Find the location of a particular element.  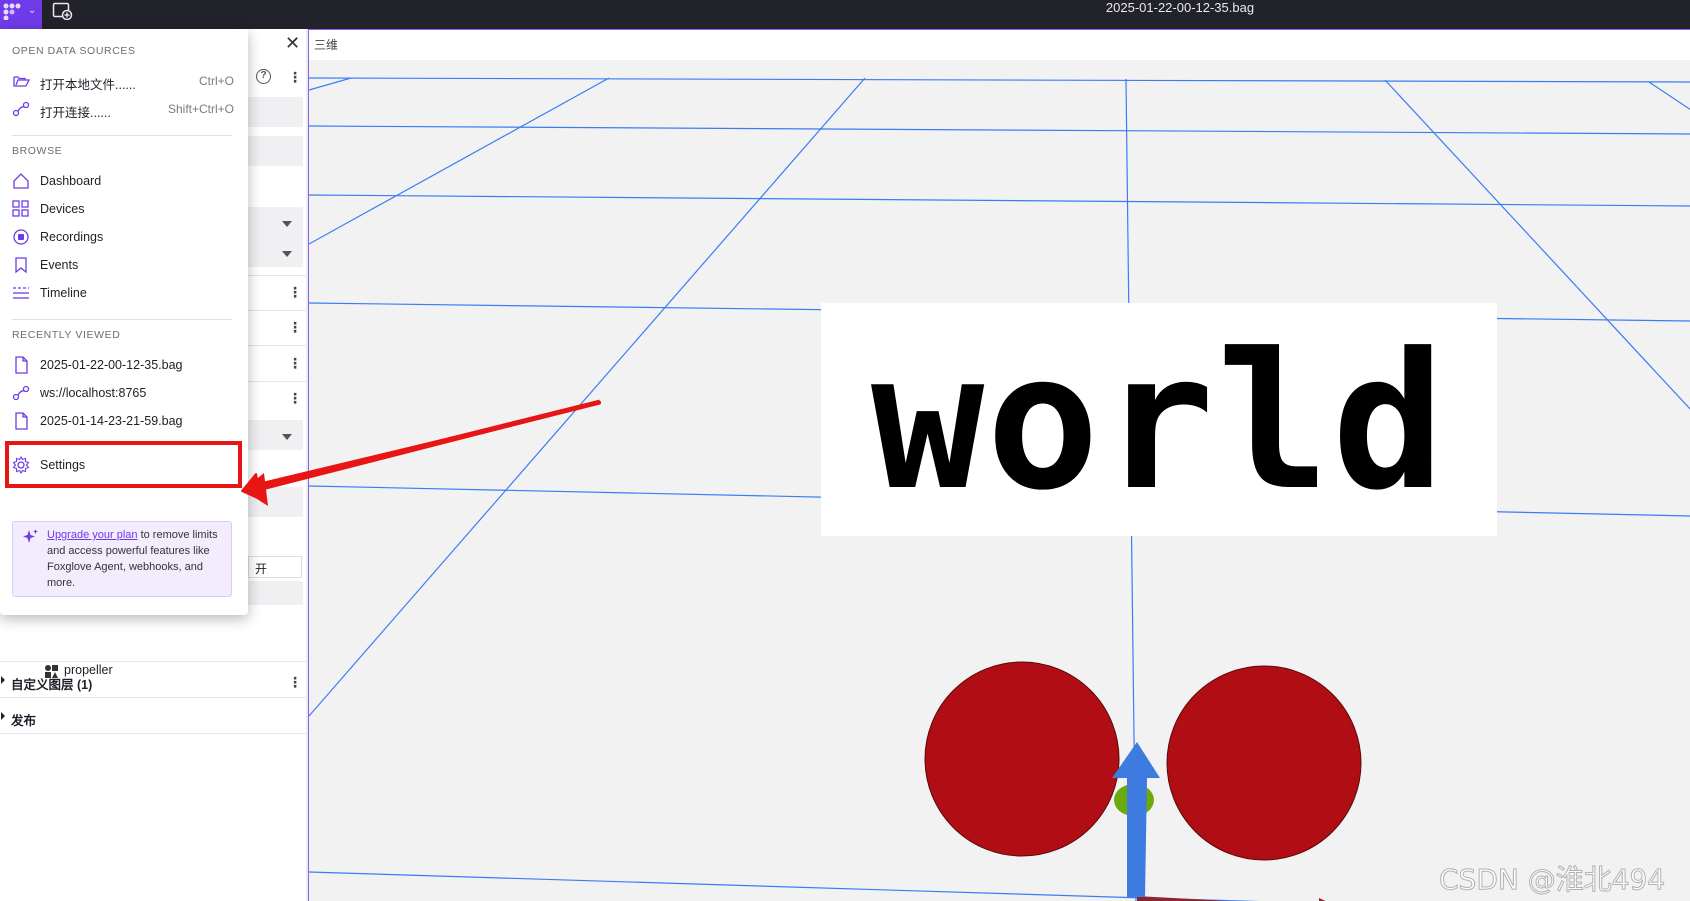

recent-item: 2025-01-22-00-12-35.bag is located at coordinates (123, 365).